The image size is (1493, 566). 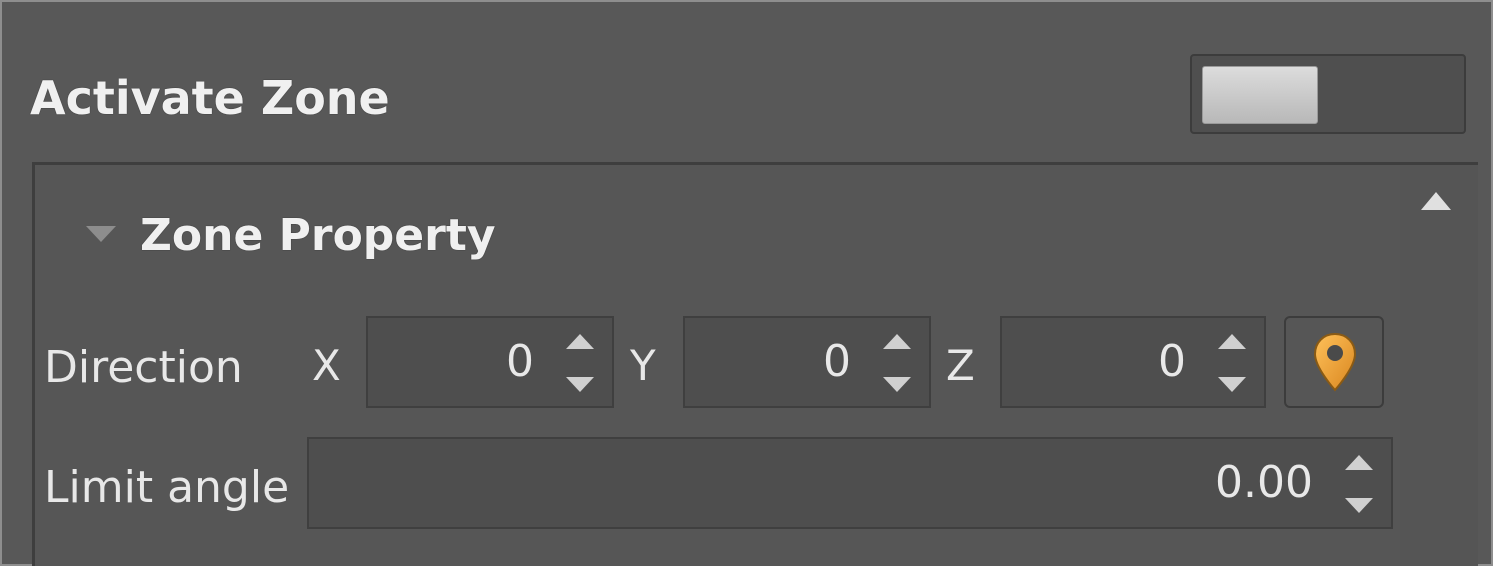 I want to click on limit-angle-label: Limit angle, so click(x=167, y=487).